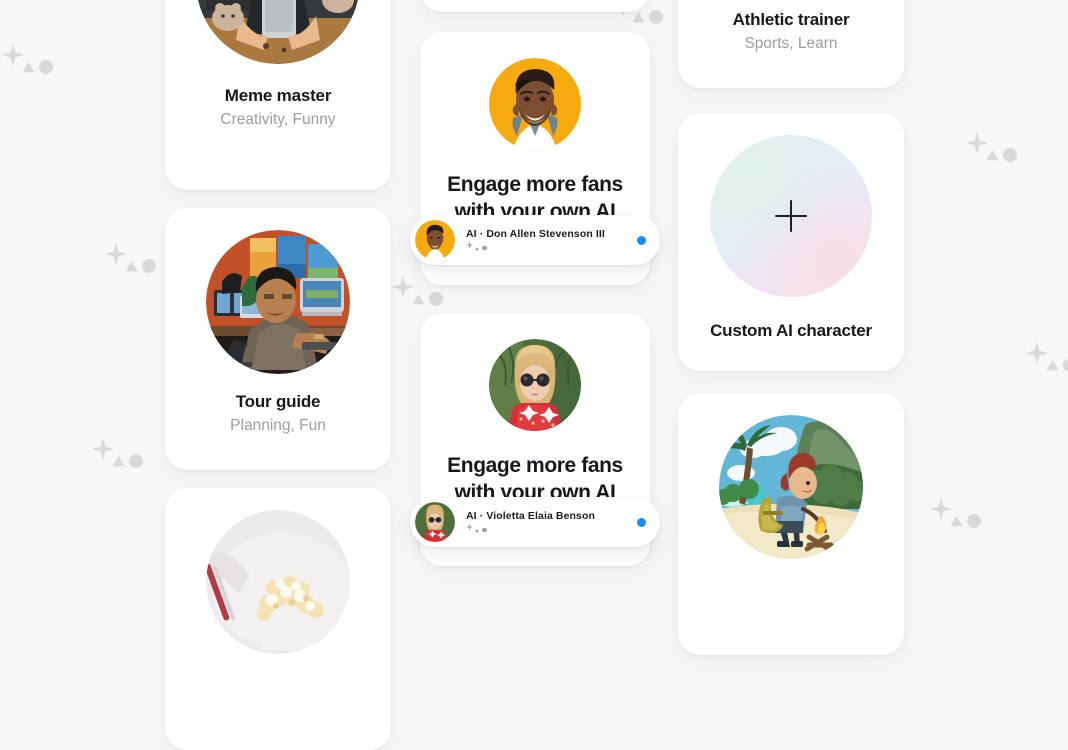 The width and height of the screenshot is (1068, 750). I want to click on card-popcorn, so click(278, 619).